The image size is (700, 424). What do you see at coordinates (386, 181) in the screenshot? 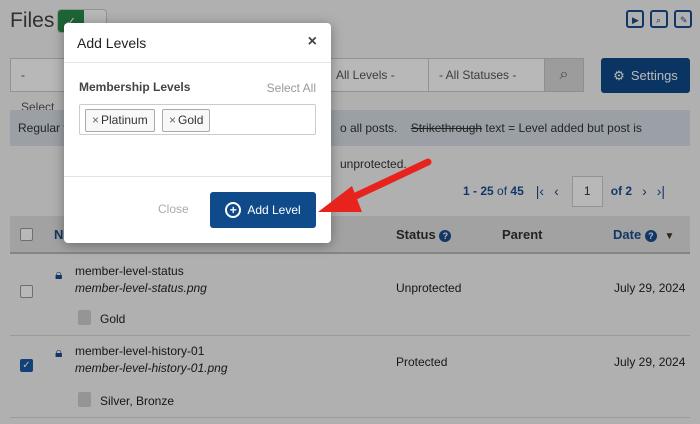
I see `arrow-shaft` at bounding box center [386, 181].